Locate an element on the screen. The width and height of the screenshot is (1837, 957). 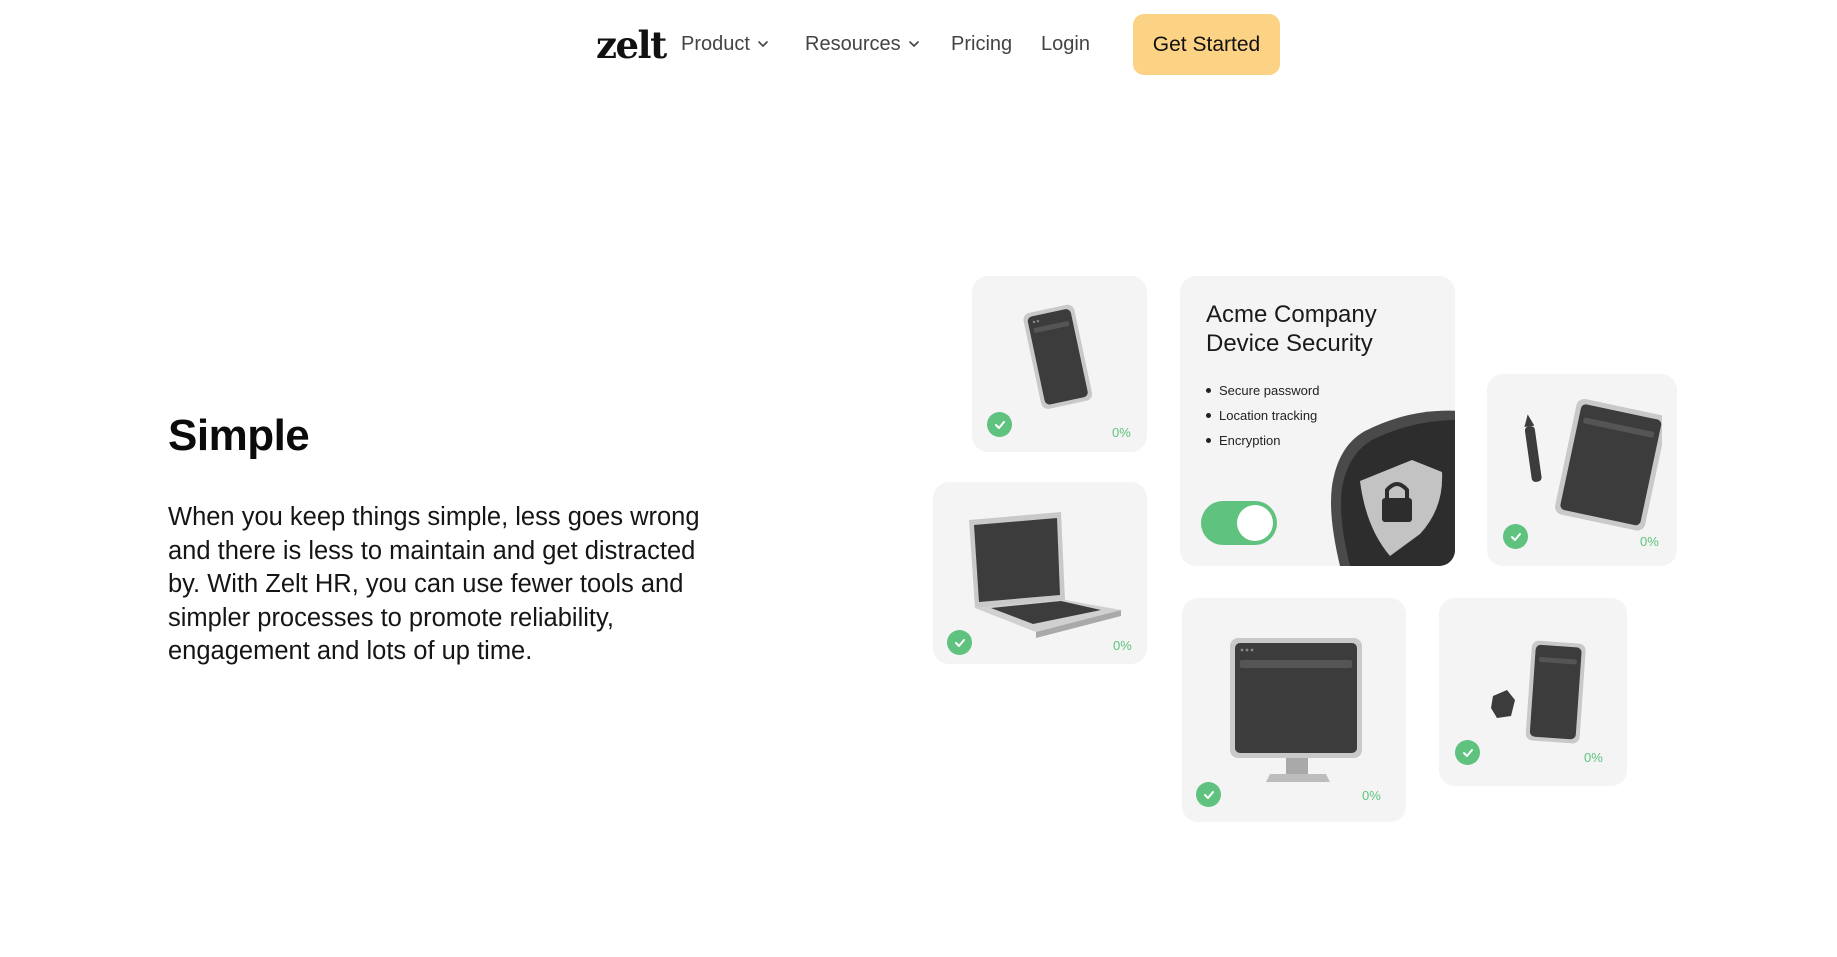
nav-login: Login is located at coordinates (1065, 44).